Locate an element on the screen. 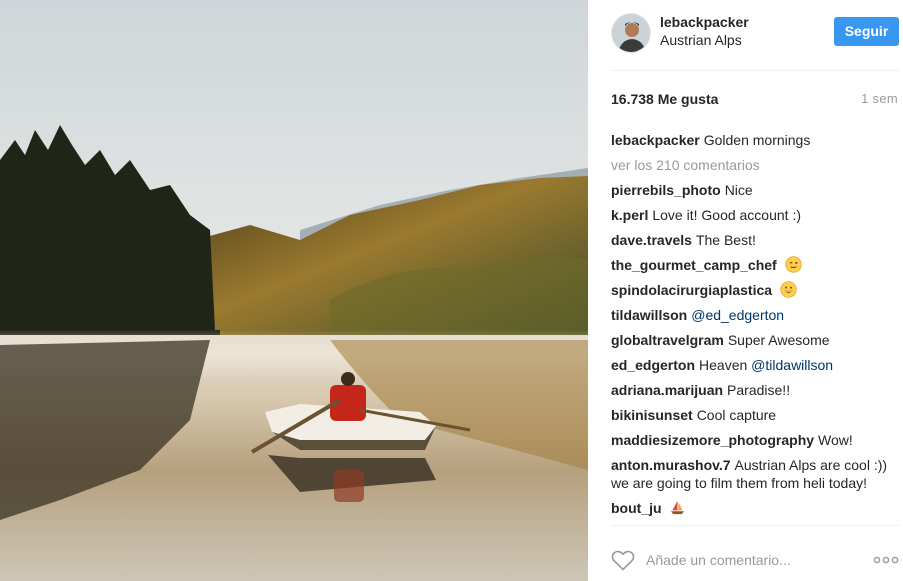 This screenshot has width=903, height=581. caption-username: lebackpacker is located at coordinates (655, 140).